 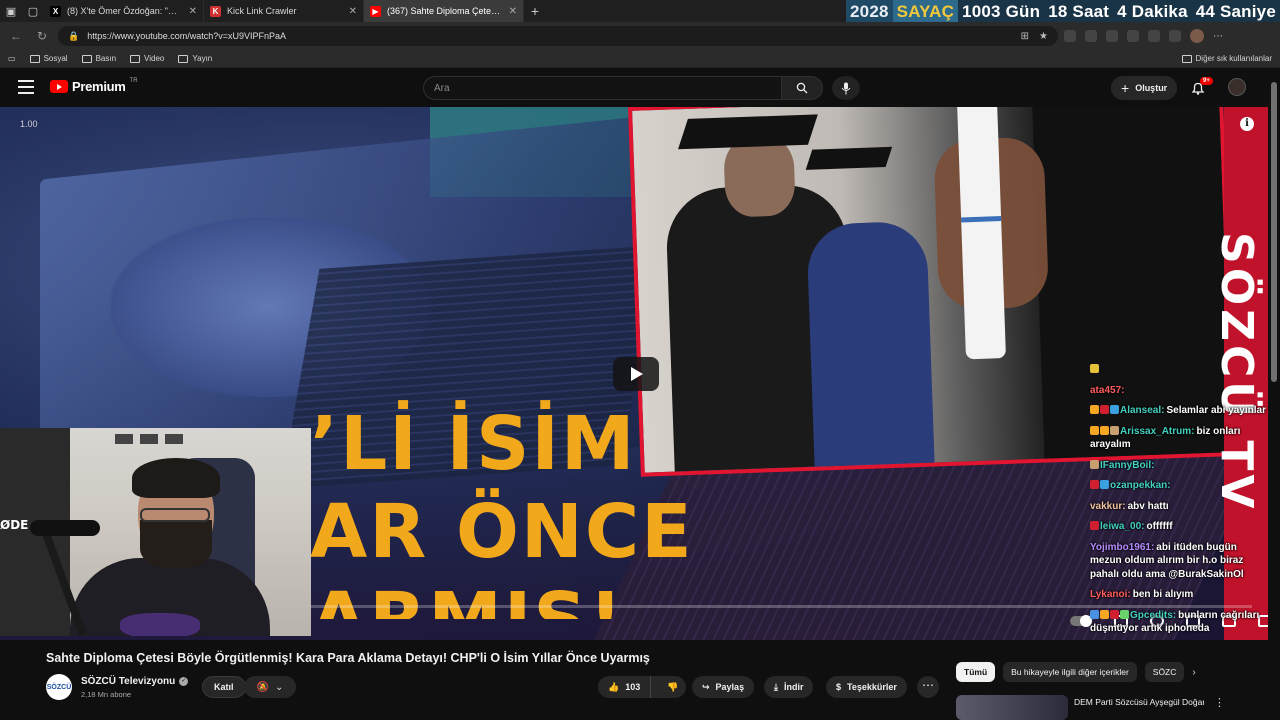 What do you see at coordinates (1218, 36) in the screenshot?
I see `more-menu-icon: ⋯` at bounding box center [1218, 36].